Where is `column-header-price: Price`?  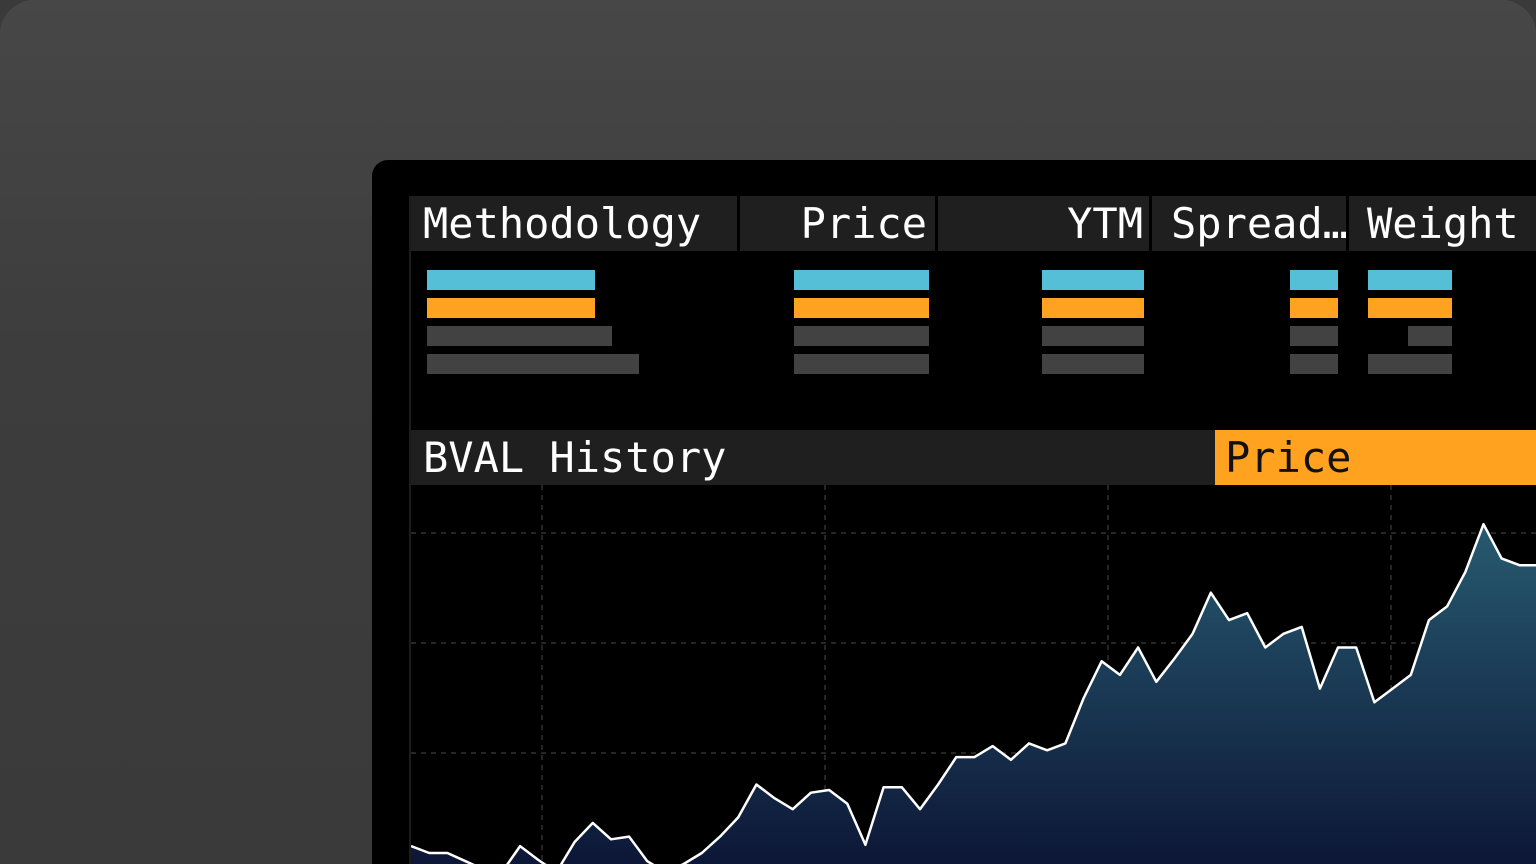 column-header-price: Price is located at coordinates (837, 223).